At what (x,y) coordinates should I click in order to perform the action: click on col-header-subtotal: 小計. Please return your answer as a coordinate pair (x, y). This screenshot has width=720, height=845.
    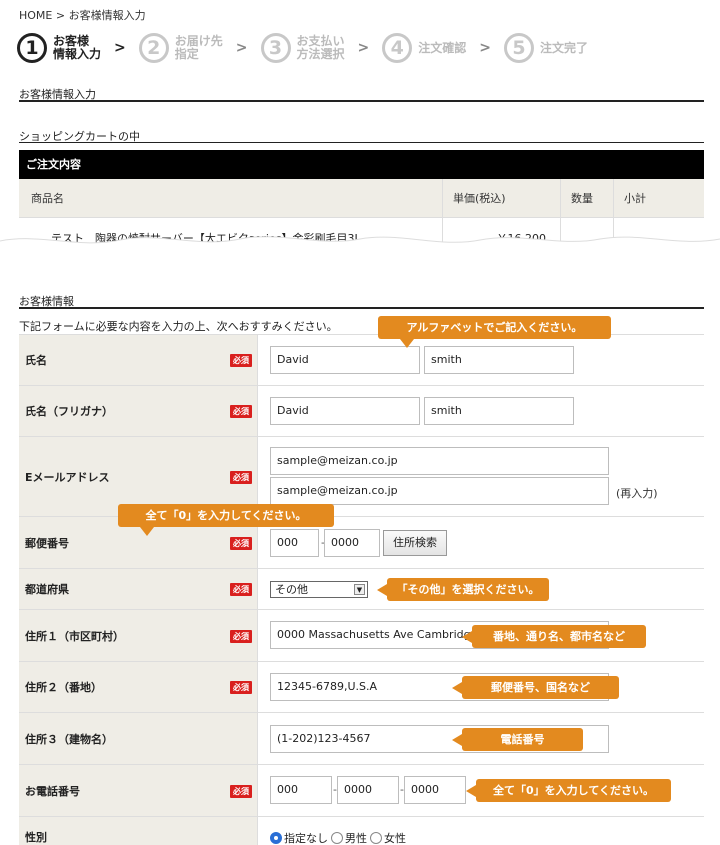
    Looking at the image, I should click on (635, 198).